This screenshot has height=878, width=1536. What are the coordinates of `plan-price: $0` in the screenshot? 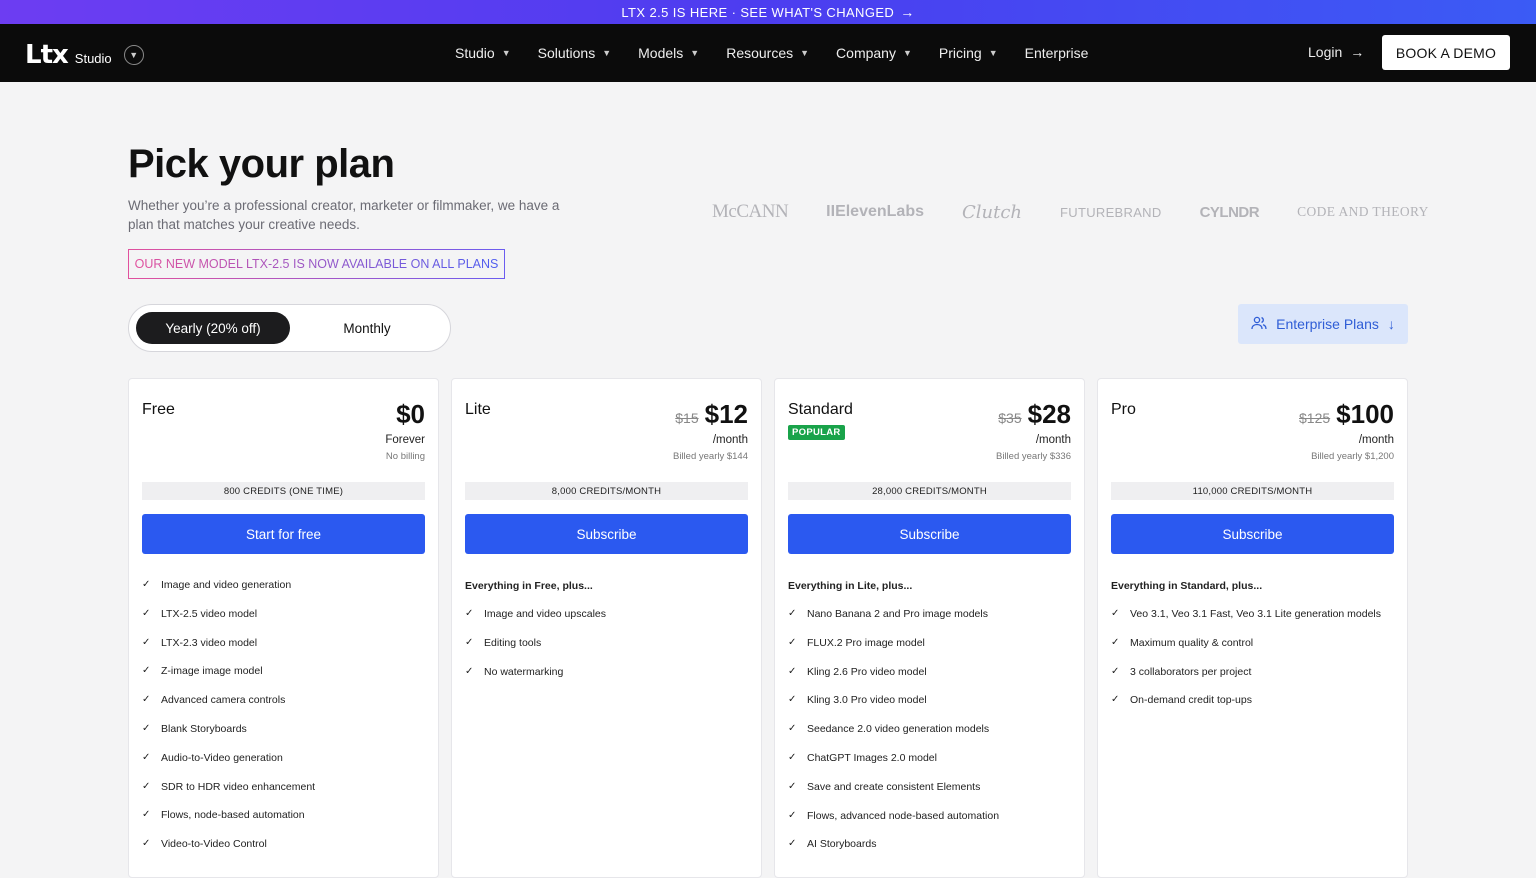 It's located at (410, 414).